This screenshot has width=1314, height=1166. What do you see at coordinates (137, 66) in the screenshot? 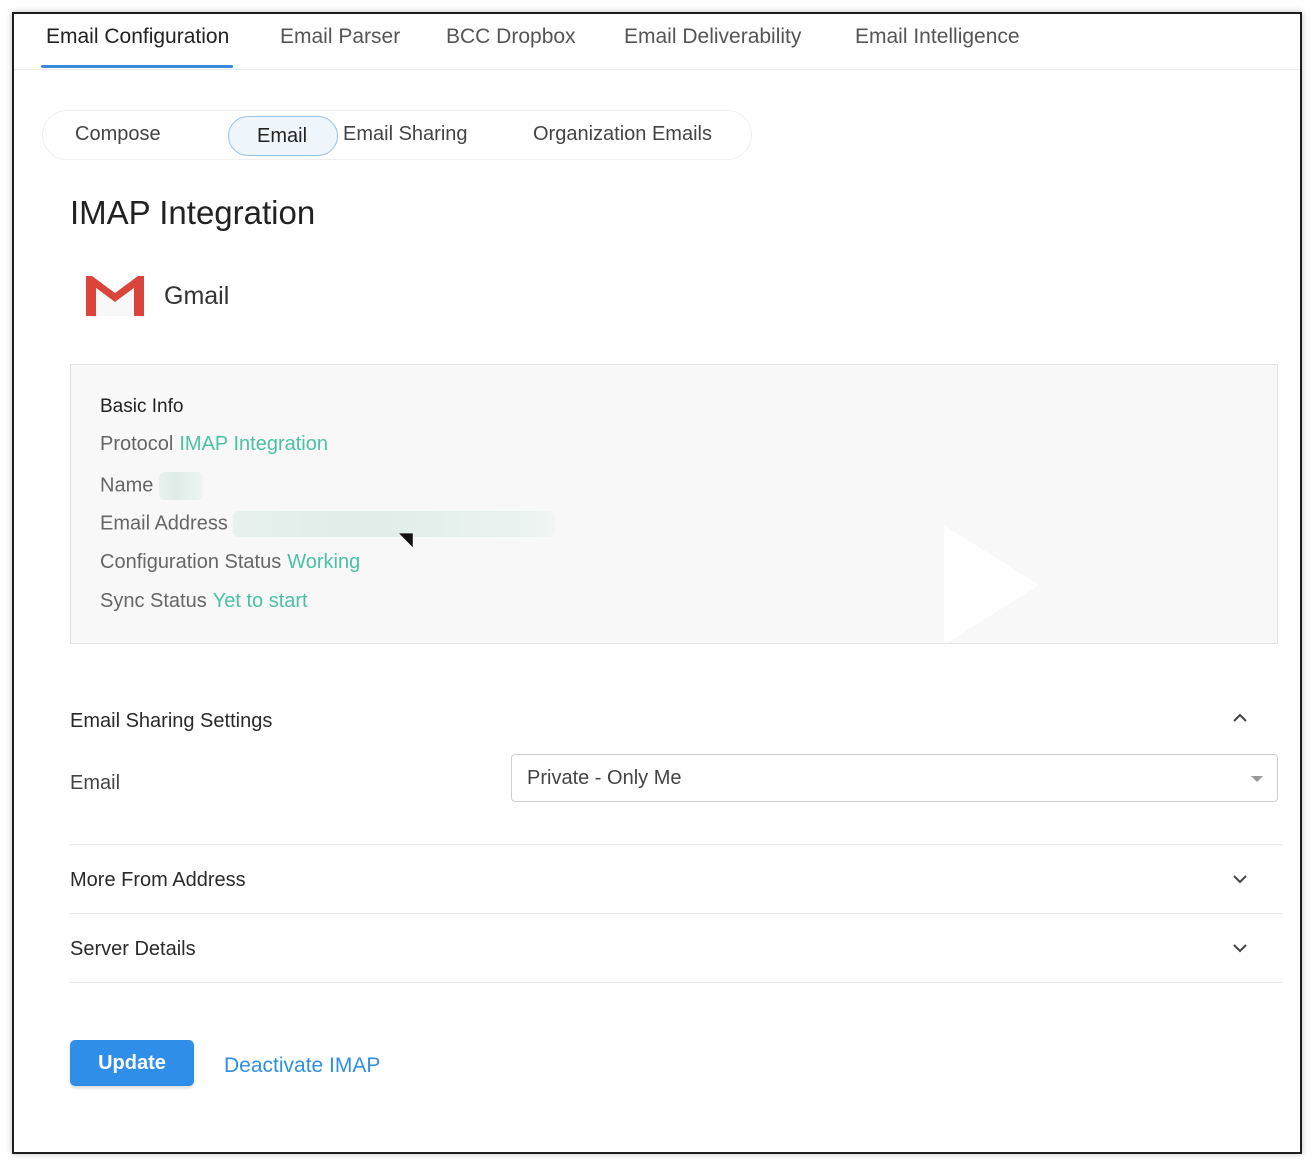
I see `active-tab-indicator` at bounding box center [137, 66].